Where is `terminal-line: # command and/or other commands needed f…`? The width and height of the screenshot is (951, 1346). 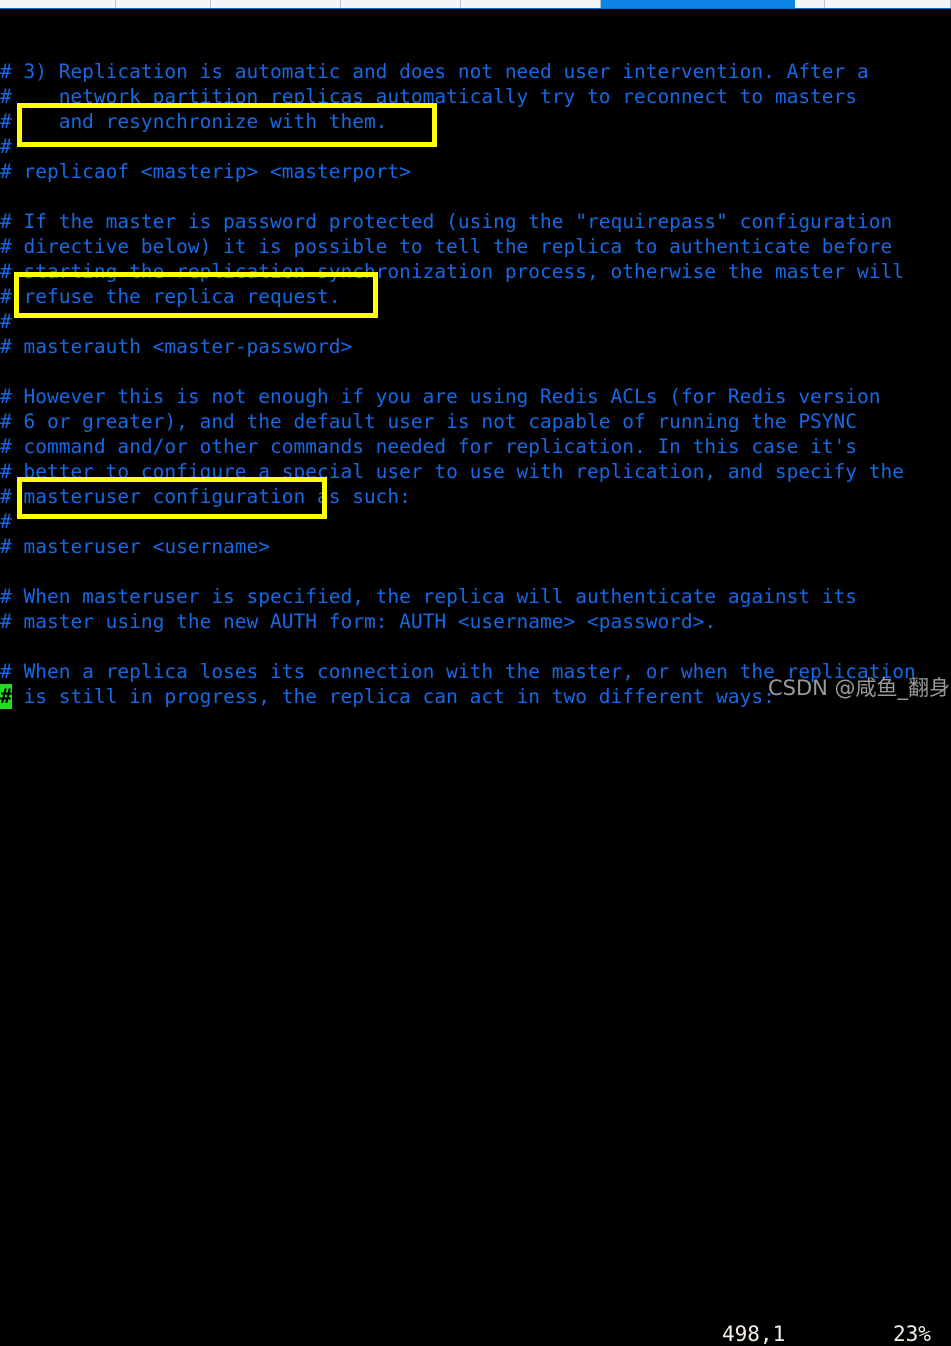
terminal-line: # command and/or other commands needed f… is located at coordinates (429, 446).